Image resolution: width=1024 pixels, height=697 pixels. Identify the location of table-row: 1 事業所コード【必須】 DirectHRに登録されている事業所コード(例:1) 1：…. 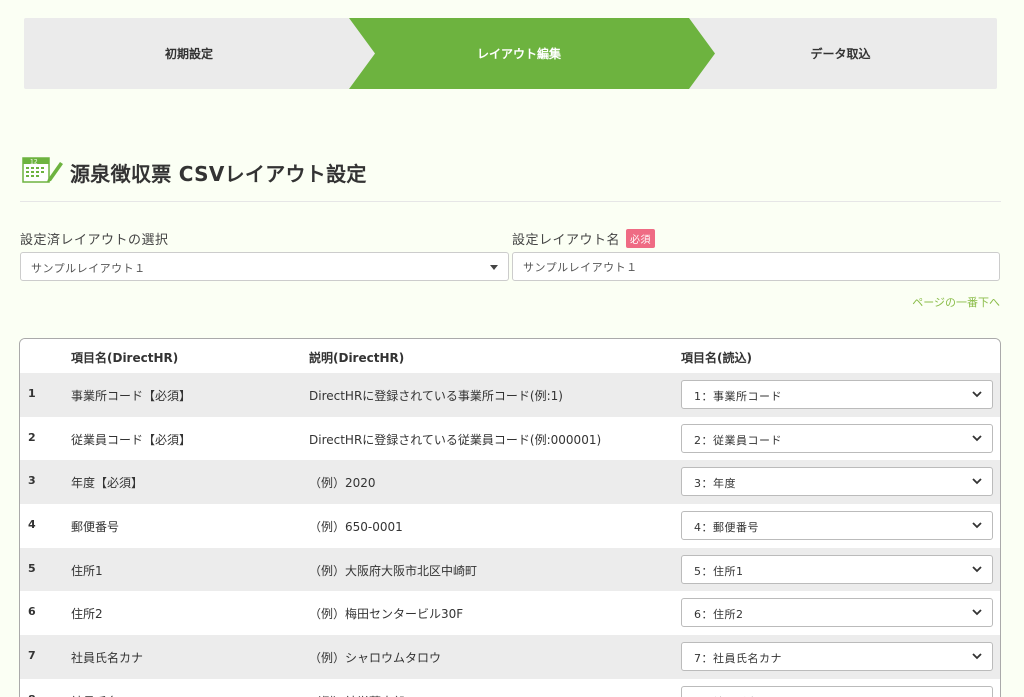
(510, 395).